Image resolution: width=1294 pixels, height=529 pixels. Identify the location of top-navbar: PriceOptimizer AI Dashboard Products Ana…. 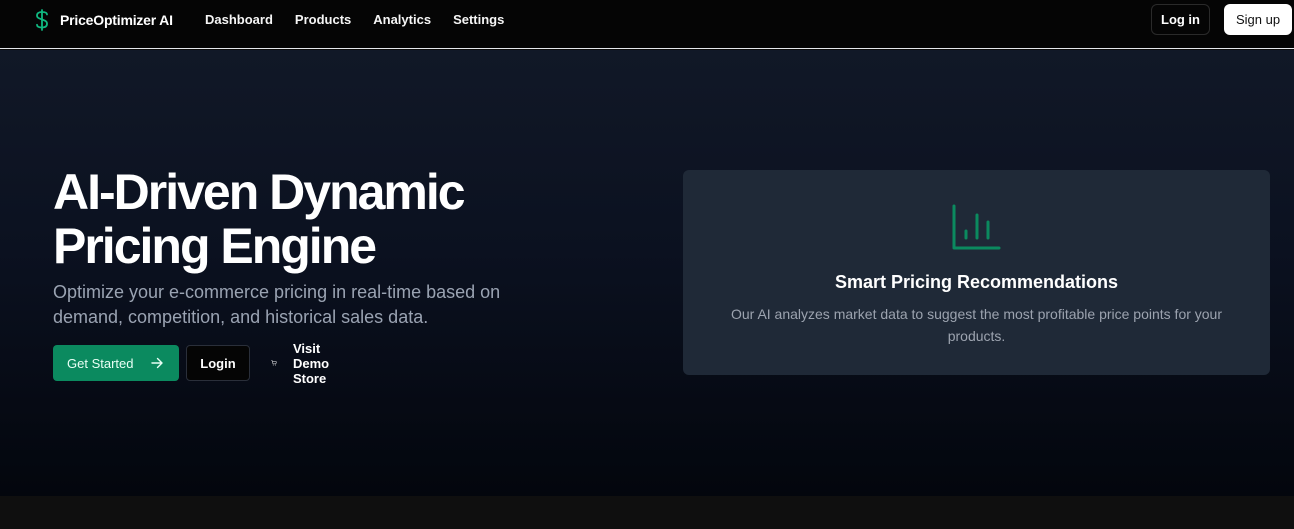
(647, 24).